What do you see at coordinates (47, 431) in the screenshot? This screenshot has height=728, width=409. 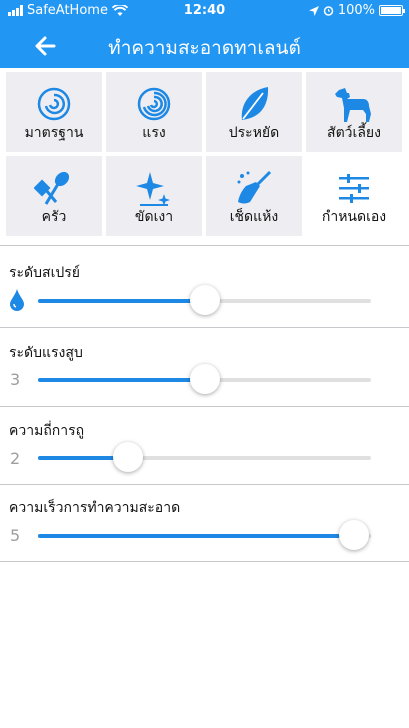 I see `mop-frequency-label: ความถี่การถู` at bounding box center [47, 431].